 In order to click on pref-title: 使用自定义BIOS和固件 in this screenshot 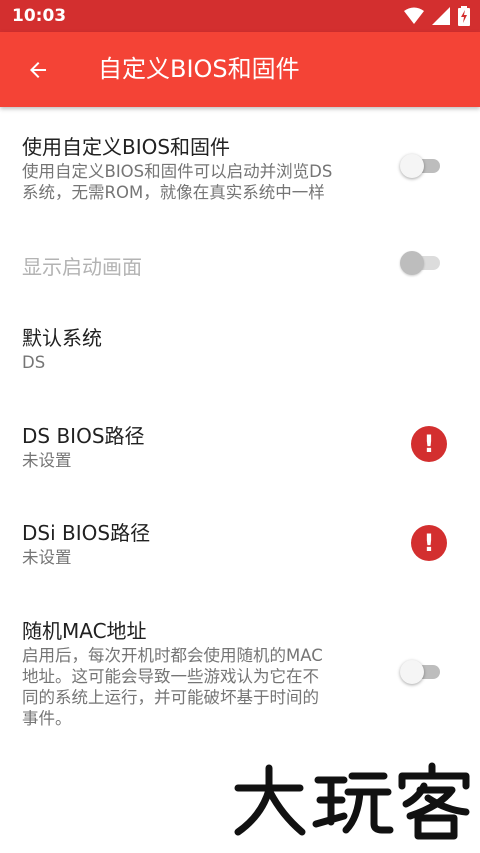, I will do `click(126, 147)`.